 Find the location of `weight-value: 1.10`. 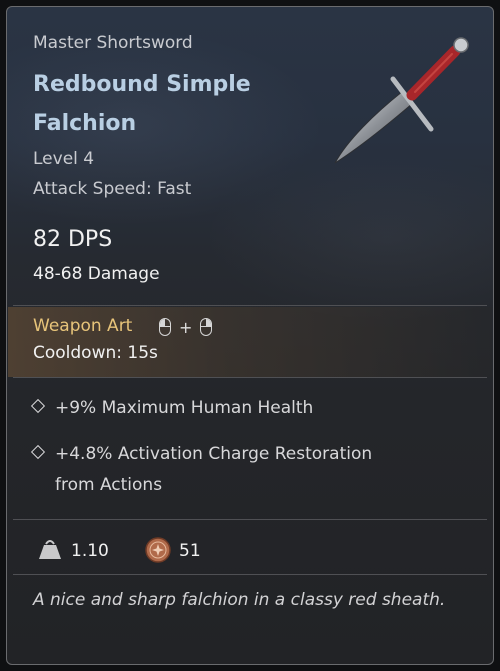

weight-value: 1.10 is located at coordinates (90, 551).